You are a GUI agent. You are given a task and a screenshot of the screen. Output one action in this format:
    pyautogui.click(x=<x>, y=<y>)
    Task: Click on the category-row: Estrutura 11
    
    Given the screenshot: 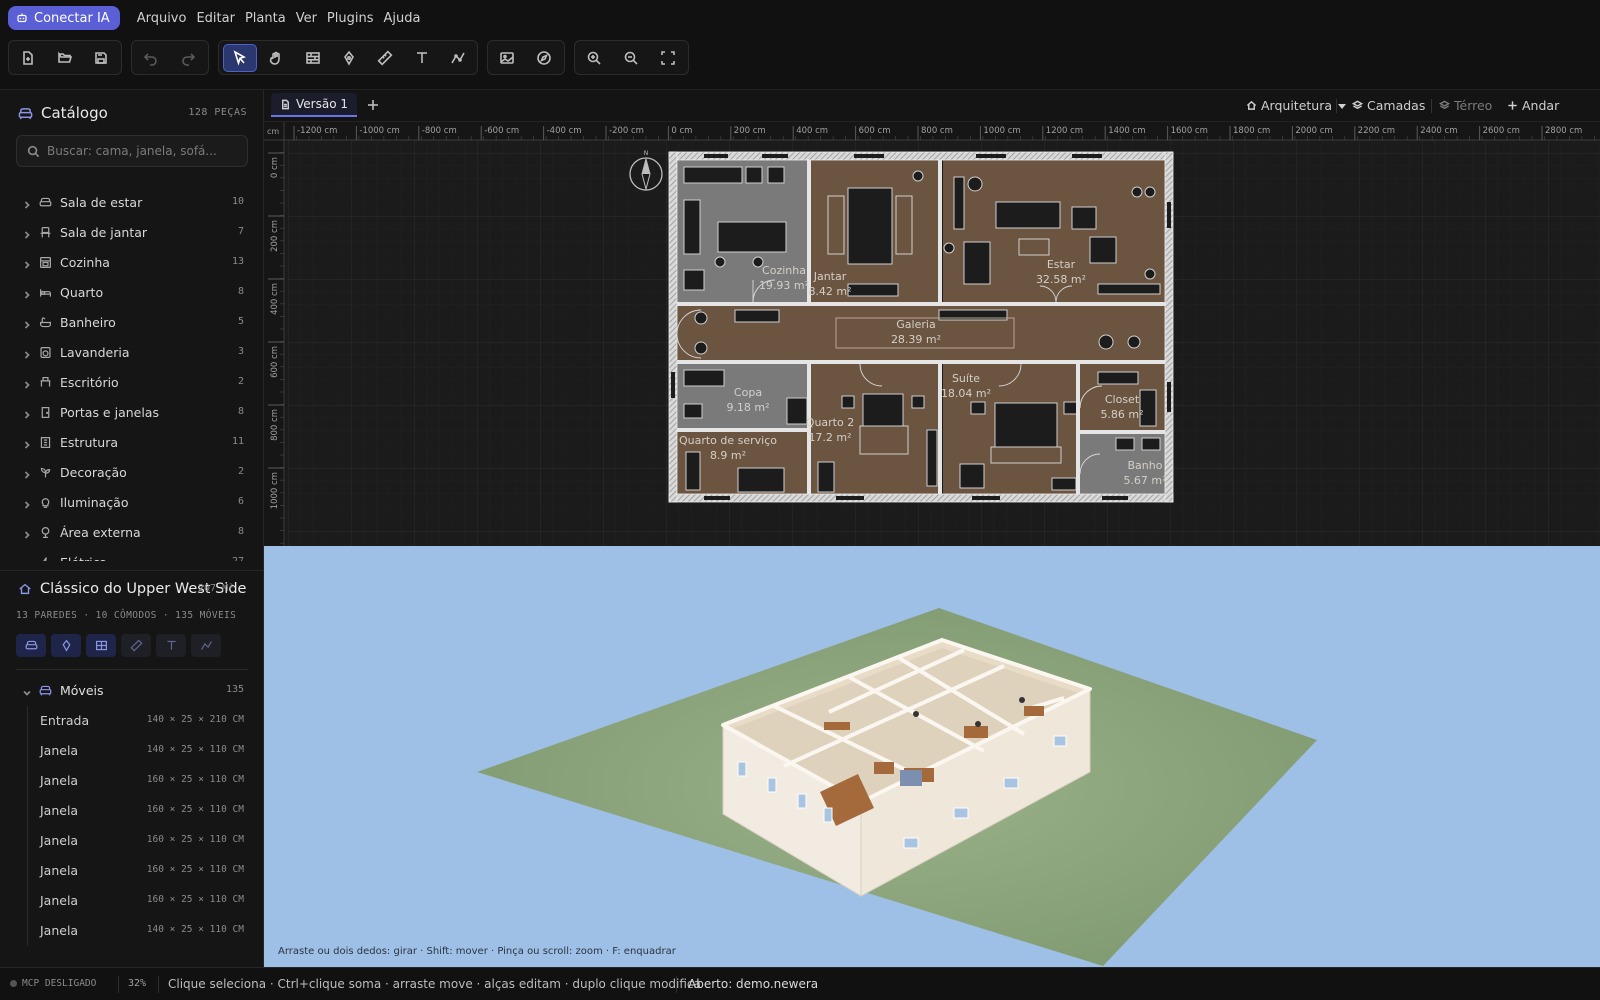 What is the action you would take?
    pyautogui.click(x=131, y=443)
    